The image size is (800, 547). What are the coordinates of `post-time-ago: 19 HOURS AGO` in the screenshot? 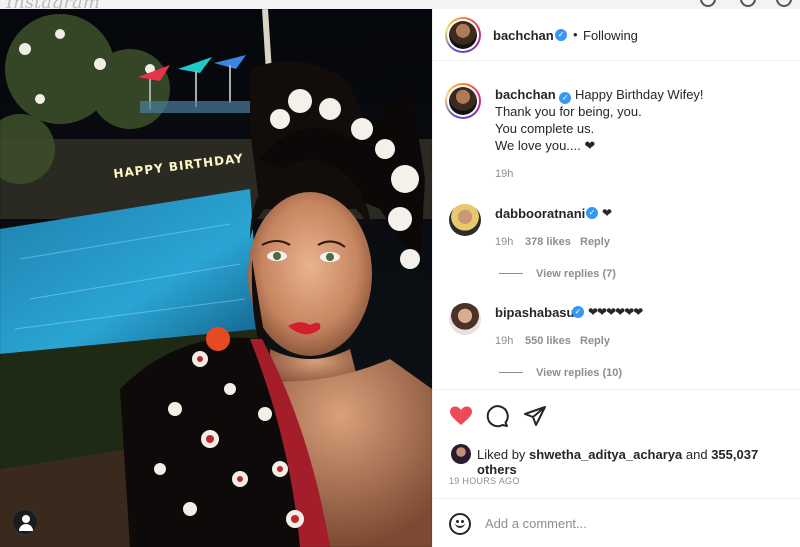 It's located at (484, 481).